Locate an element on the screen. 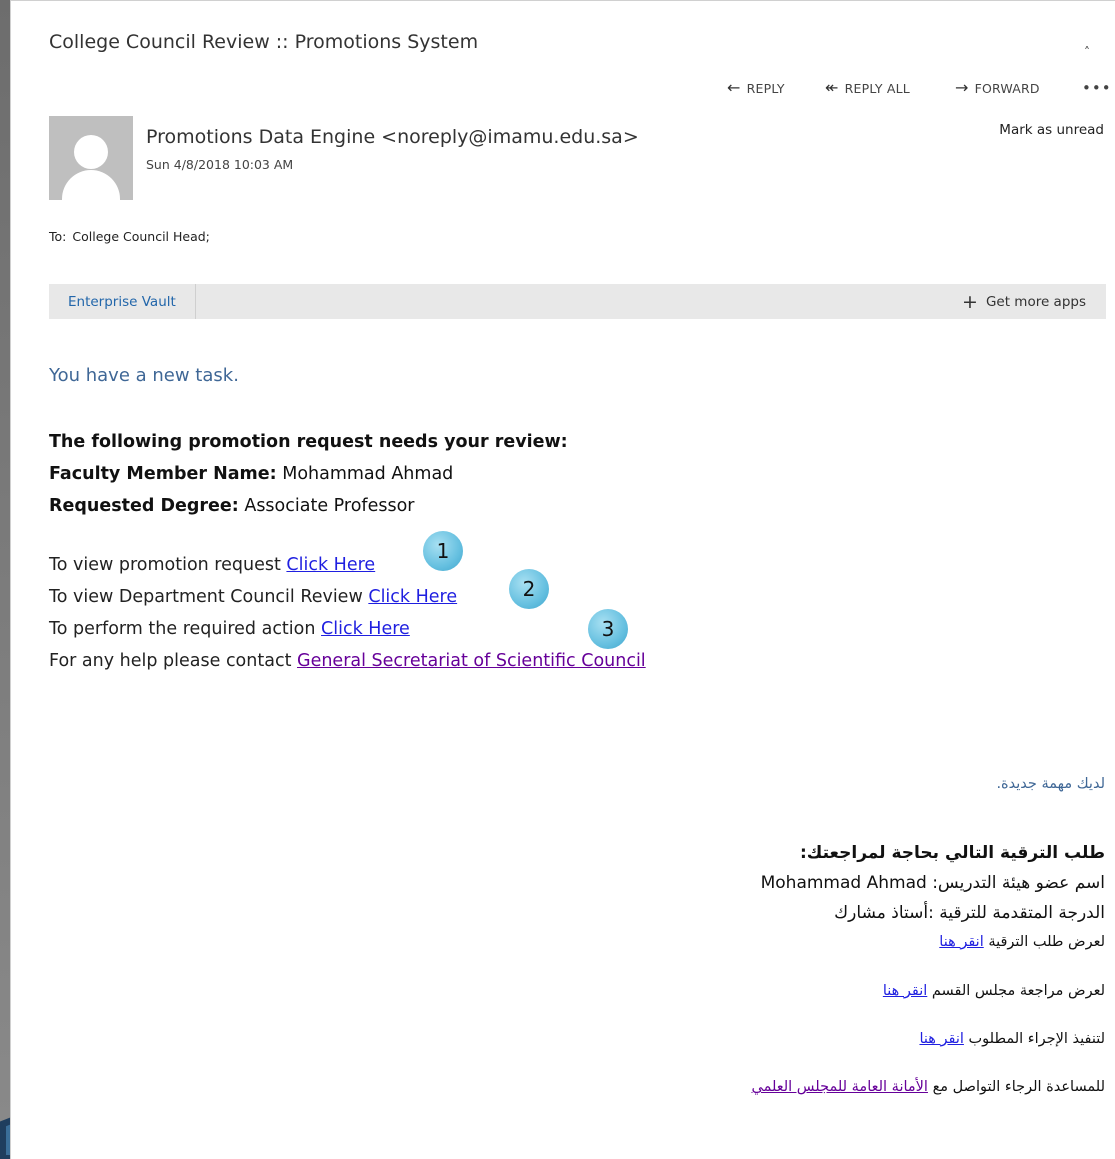  more-options-icon: ••• is located at coordinates (1097, 88).